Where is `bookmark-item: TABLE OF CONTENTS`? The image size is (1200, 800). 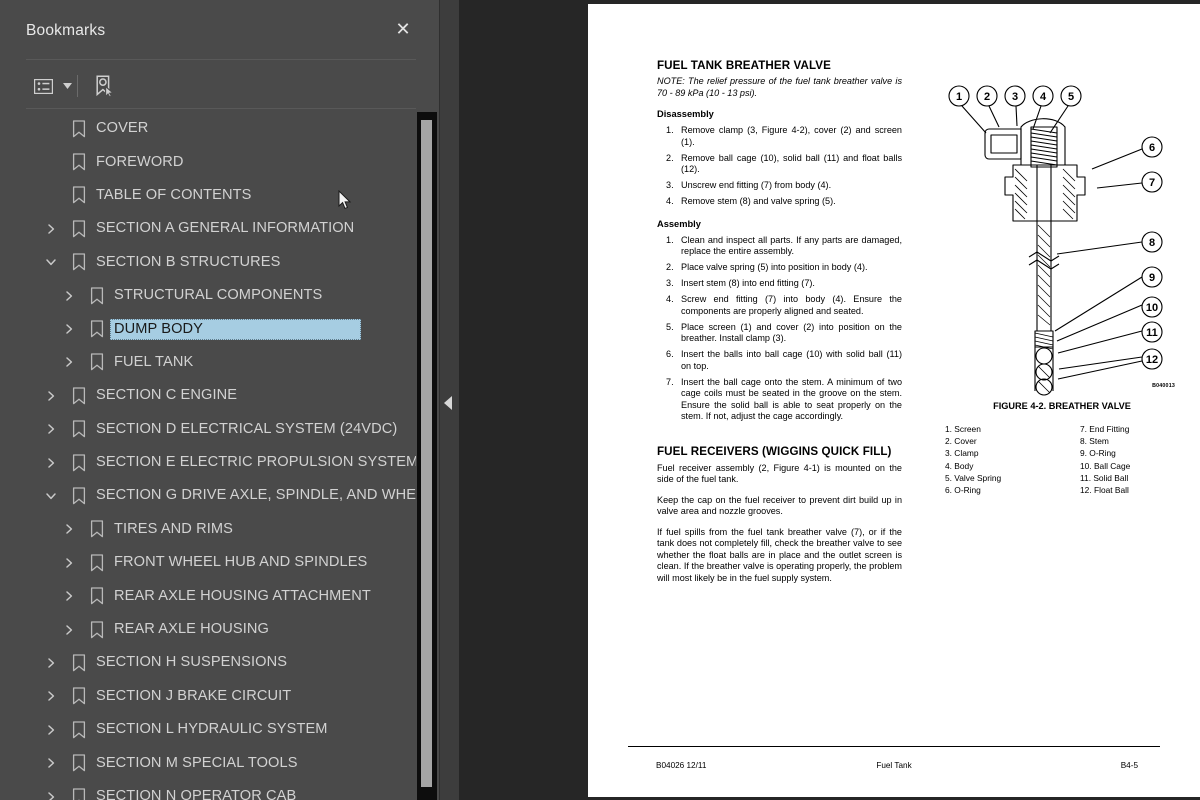
bookmark-item: TABLE OF CONTENTS is located at coordinates (221, 195).